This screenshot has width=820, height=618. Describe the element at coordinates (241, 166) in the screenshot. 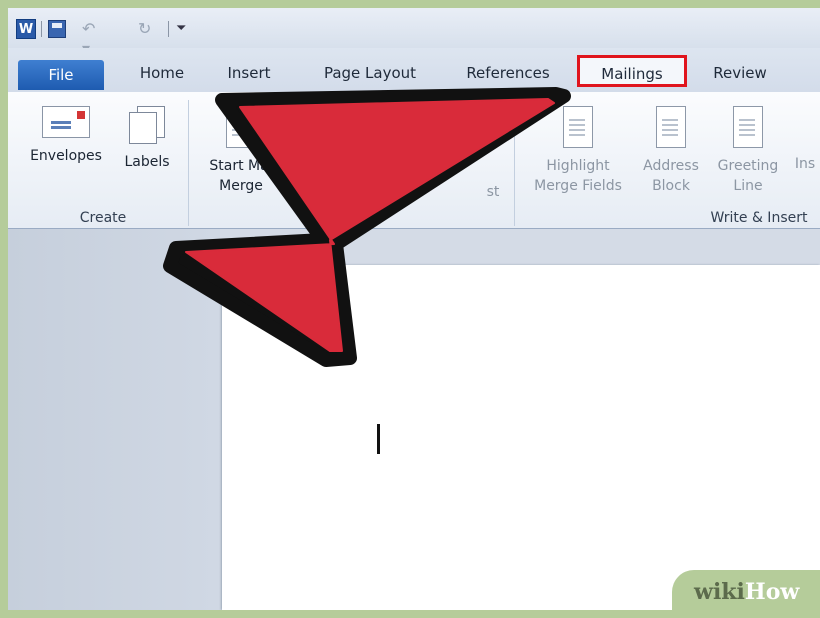

I see `start-mail-merge-label-line1: Start Mai` at that location.